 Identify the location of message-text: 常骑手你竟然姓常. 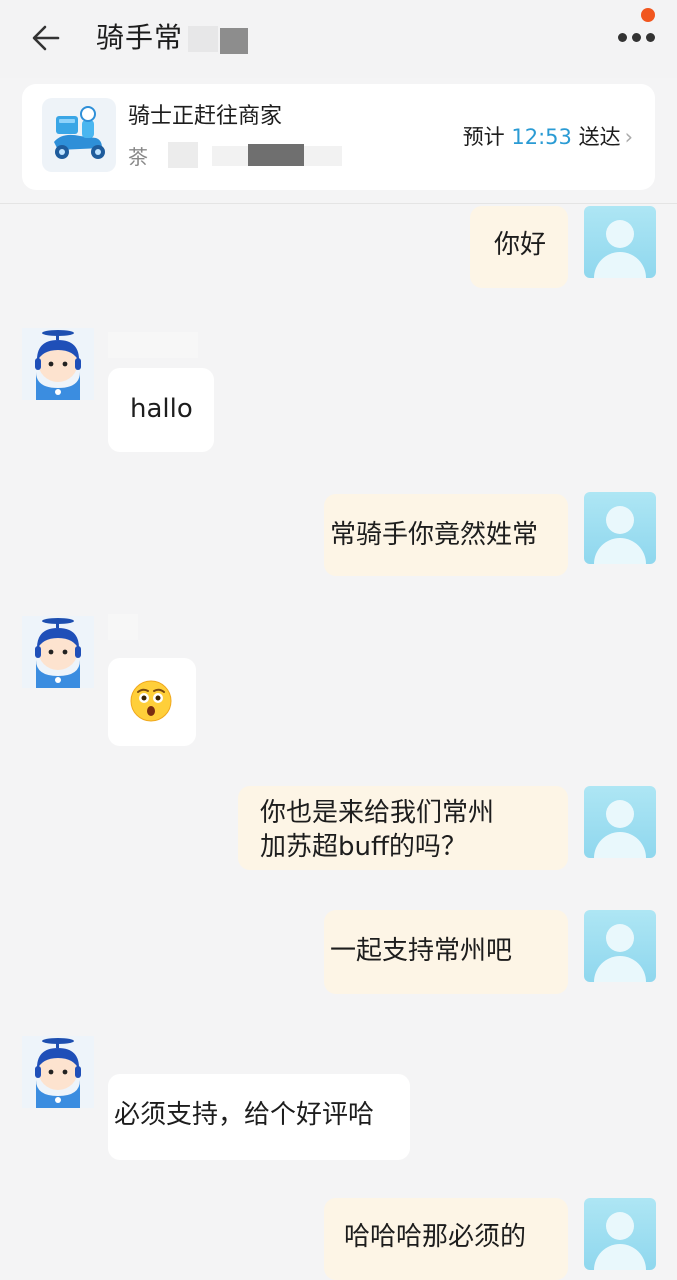
(434, 535).